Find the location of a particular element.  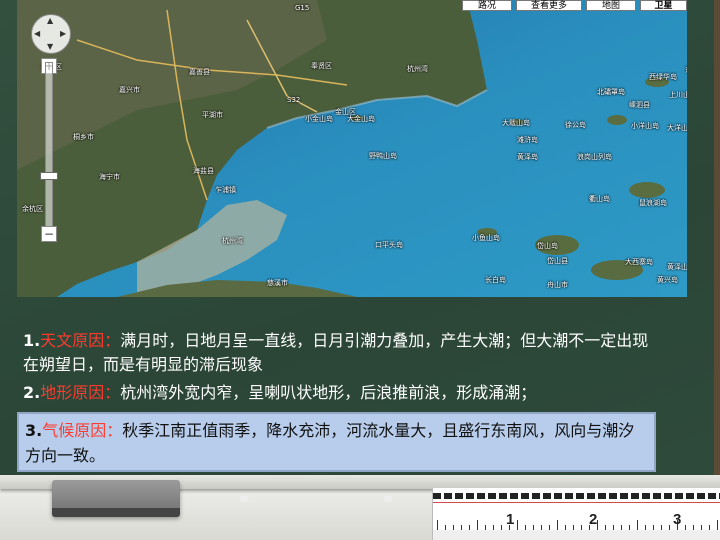

point-number: 2. is located at coordinates (32, 392).